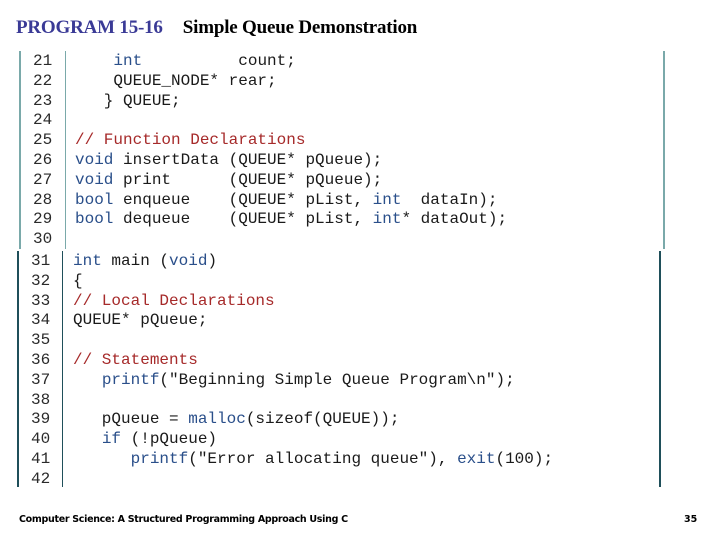  What do you see at coordinates (41, 379) in the screenshot?
I see `line-number: 37` at bounding box center [41, 379].